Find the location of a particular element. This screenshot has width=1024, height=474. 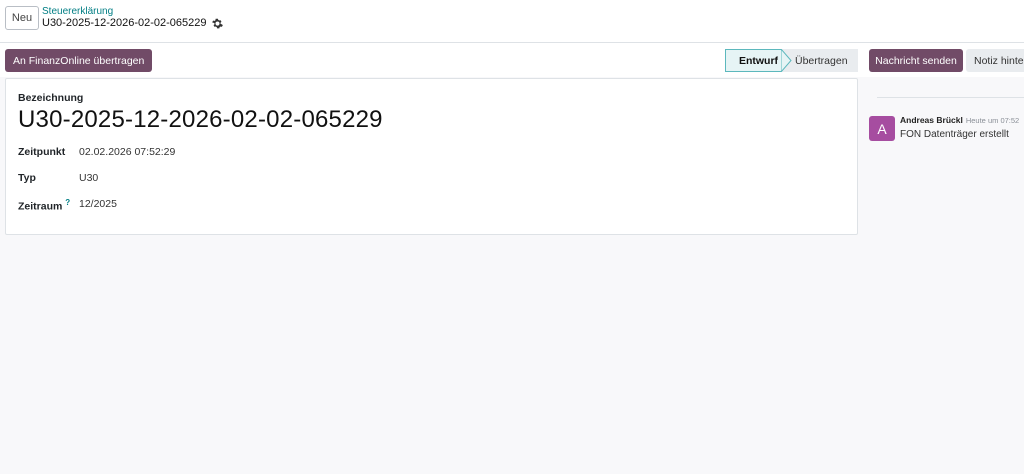

message-author-row: Andreas Brückl Heute um 07:52 is located at coordinates (959, 120).